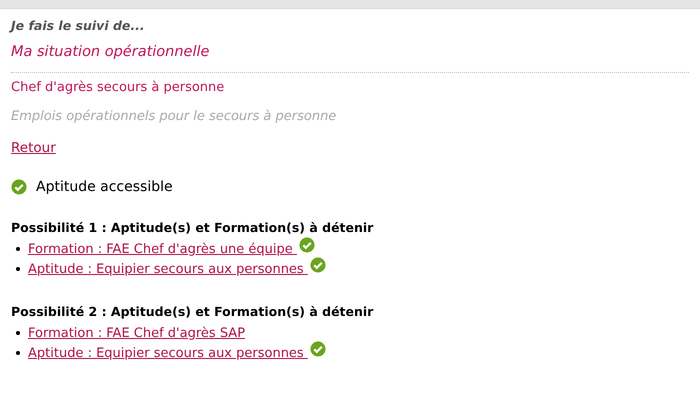  What do you see at coordinates (118, 87) in the screenshot?
I see `job-title: Chef d'agrès secours à personne` at bounding box center [118, 87].